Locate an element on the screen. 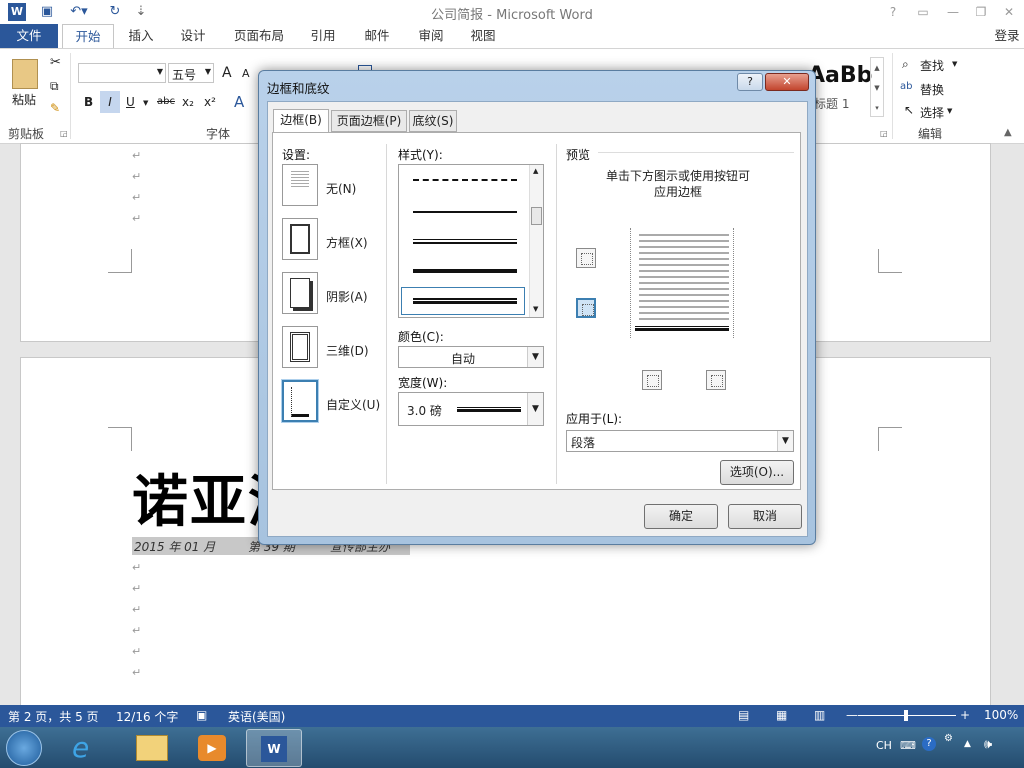  bold-button: B is located at coordinates (88, 102).